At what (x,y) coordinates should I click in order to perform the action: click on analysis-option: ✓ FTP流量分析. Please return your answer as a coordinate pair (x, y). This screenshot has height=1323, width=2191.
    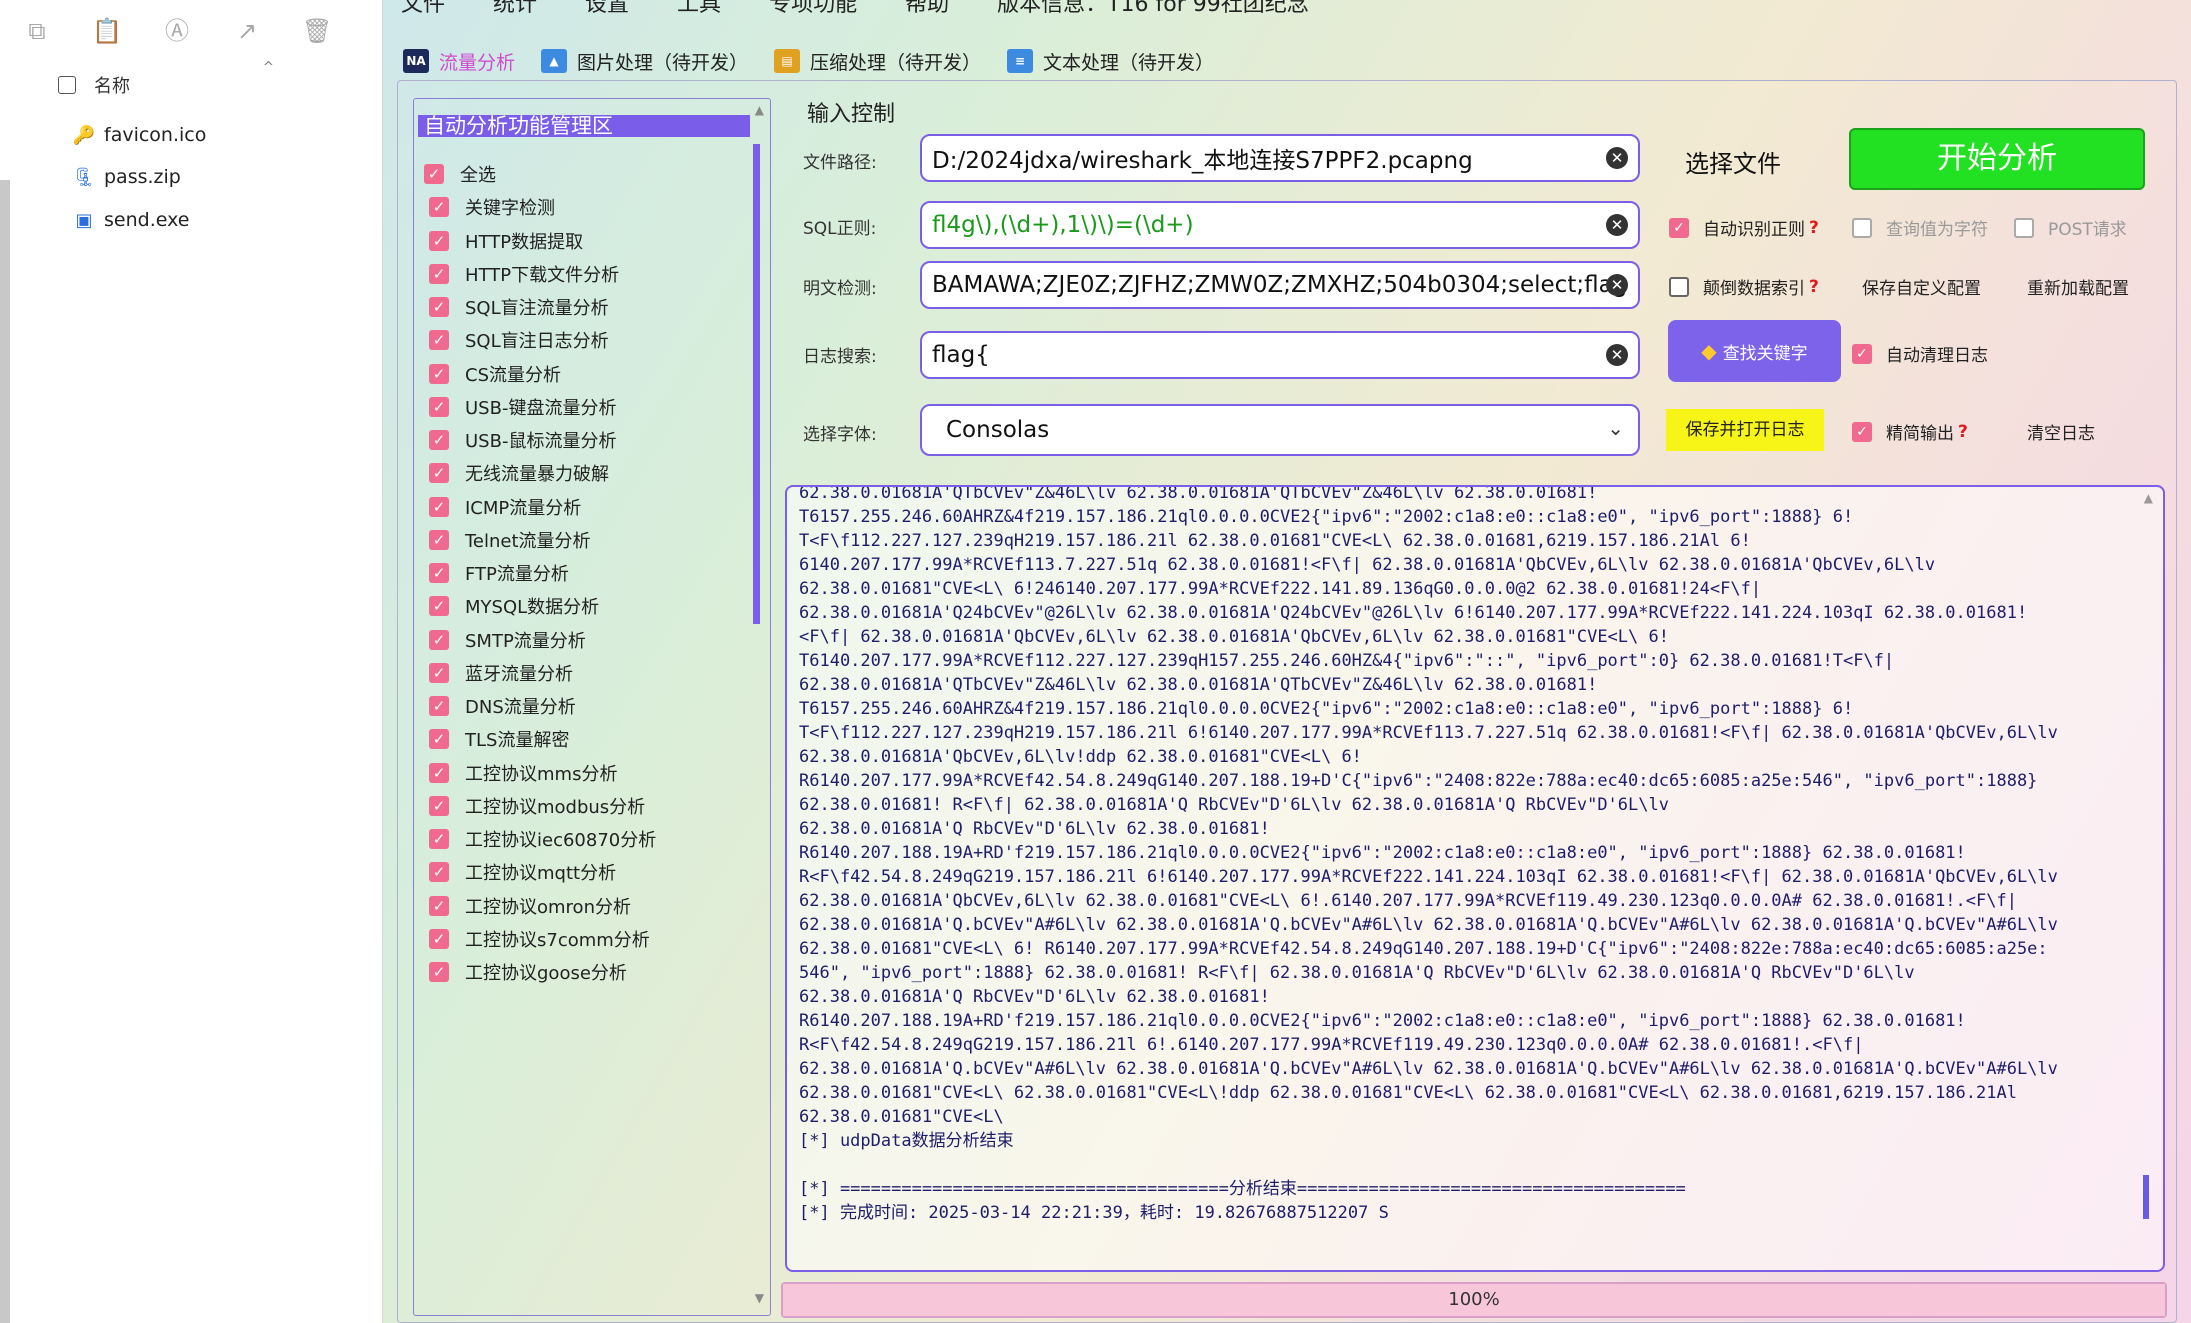
    Looking at the image, I should click on (499, 573).